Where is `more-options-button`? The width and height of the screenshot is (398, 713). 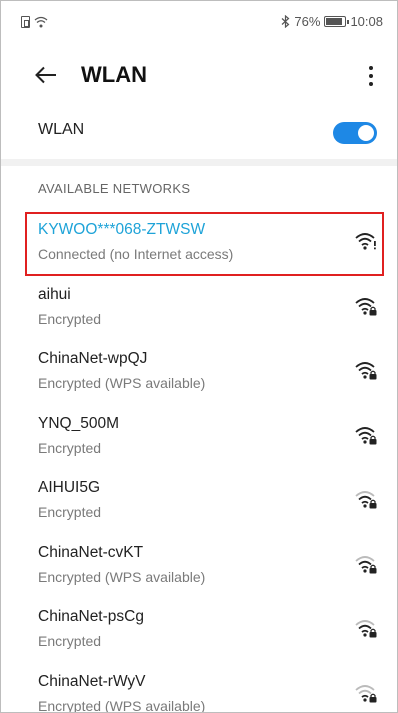 more-options-button is located at coordinates (371, 76).